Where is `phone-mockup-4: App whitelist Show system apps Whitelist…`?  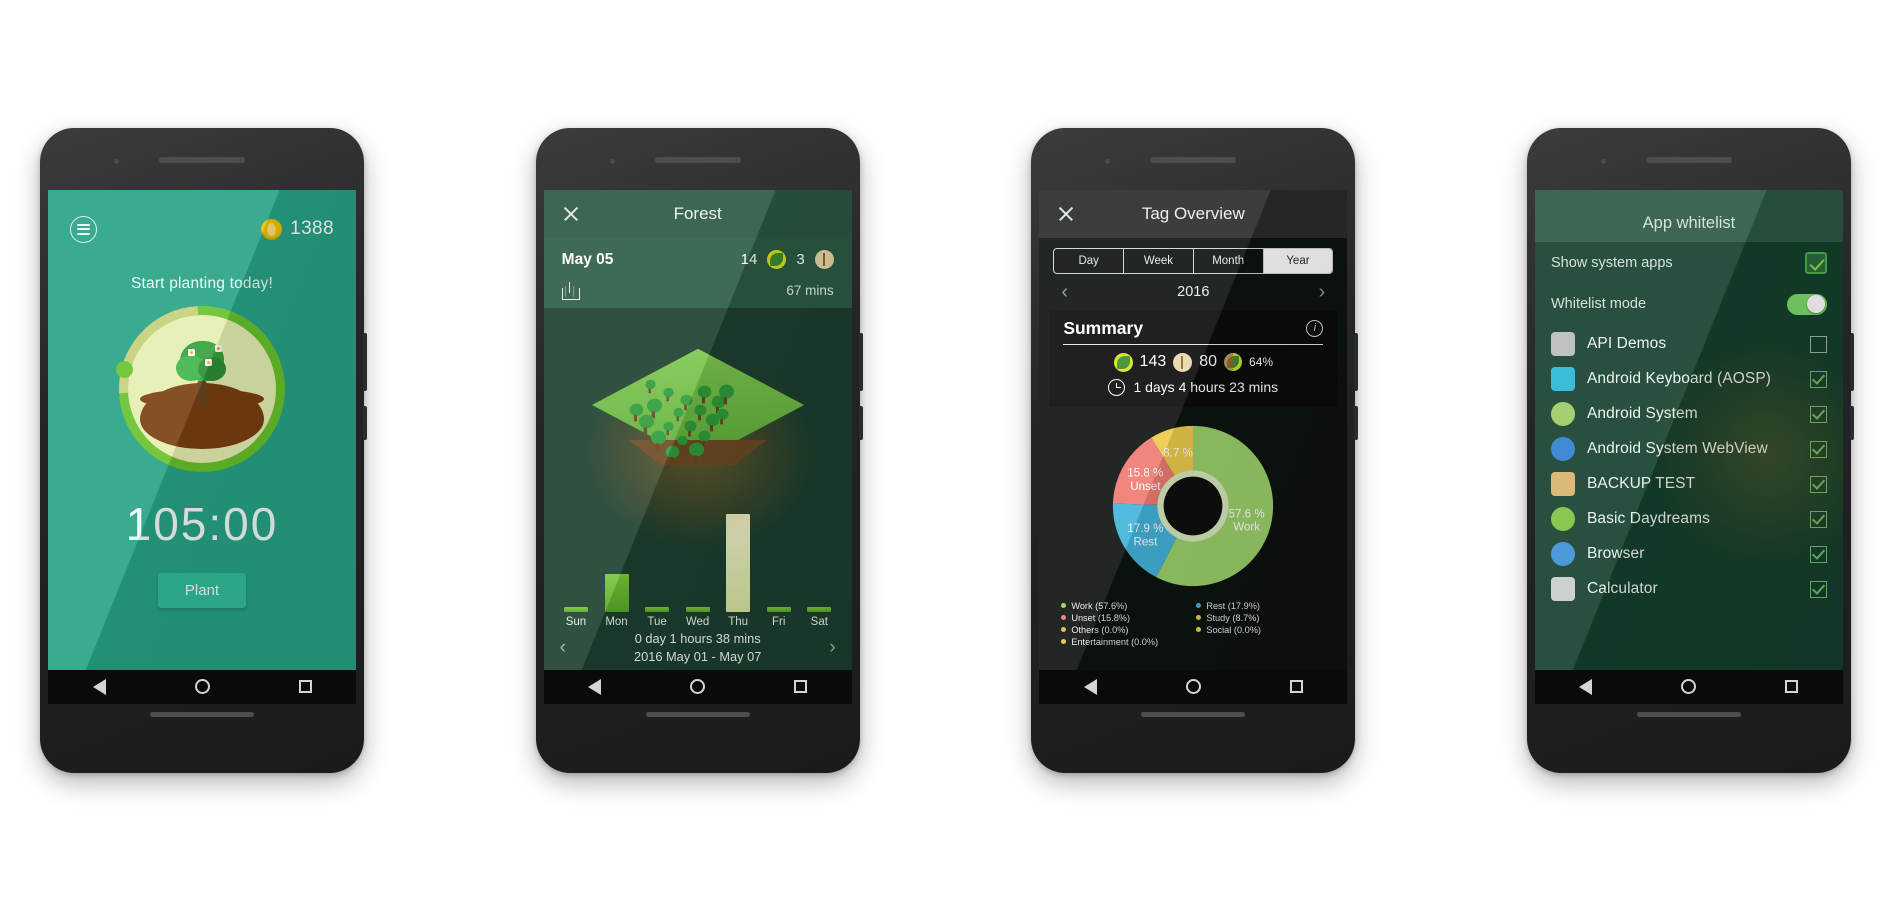
phone-mockup-4: App whitelist Show system apps Whitelist… is located at coordinates (1690, 450).